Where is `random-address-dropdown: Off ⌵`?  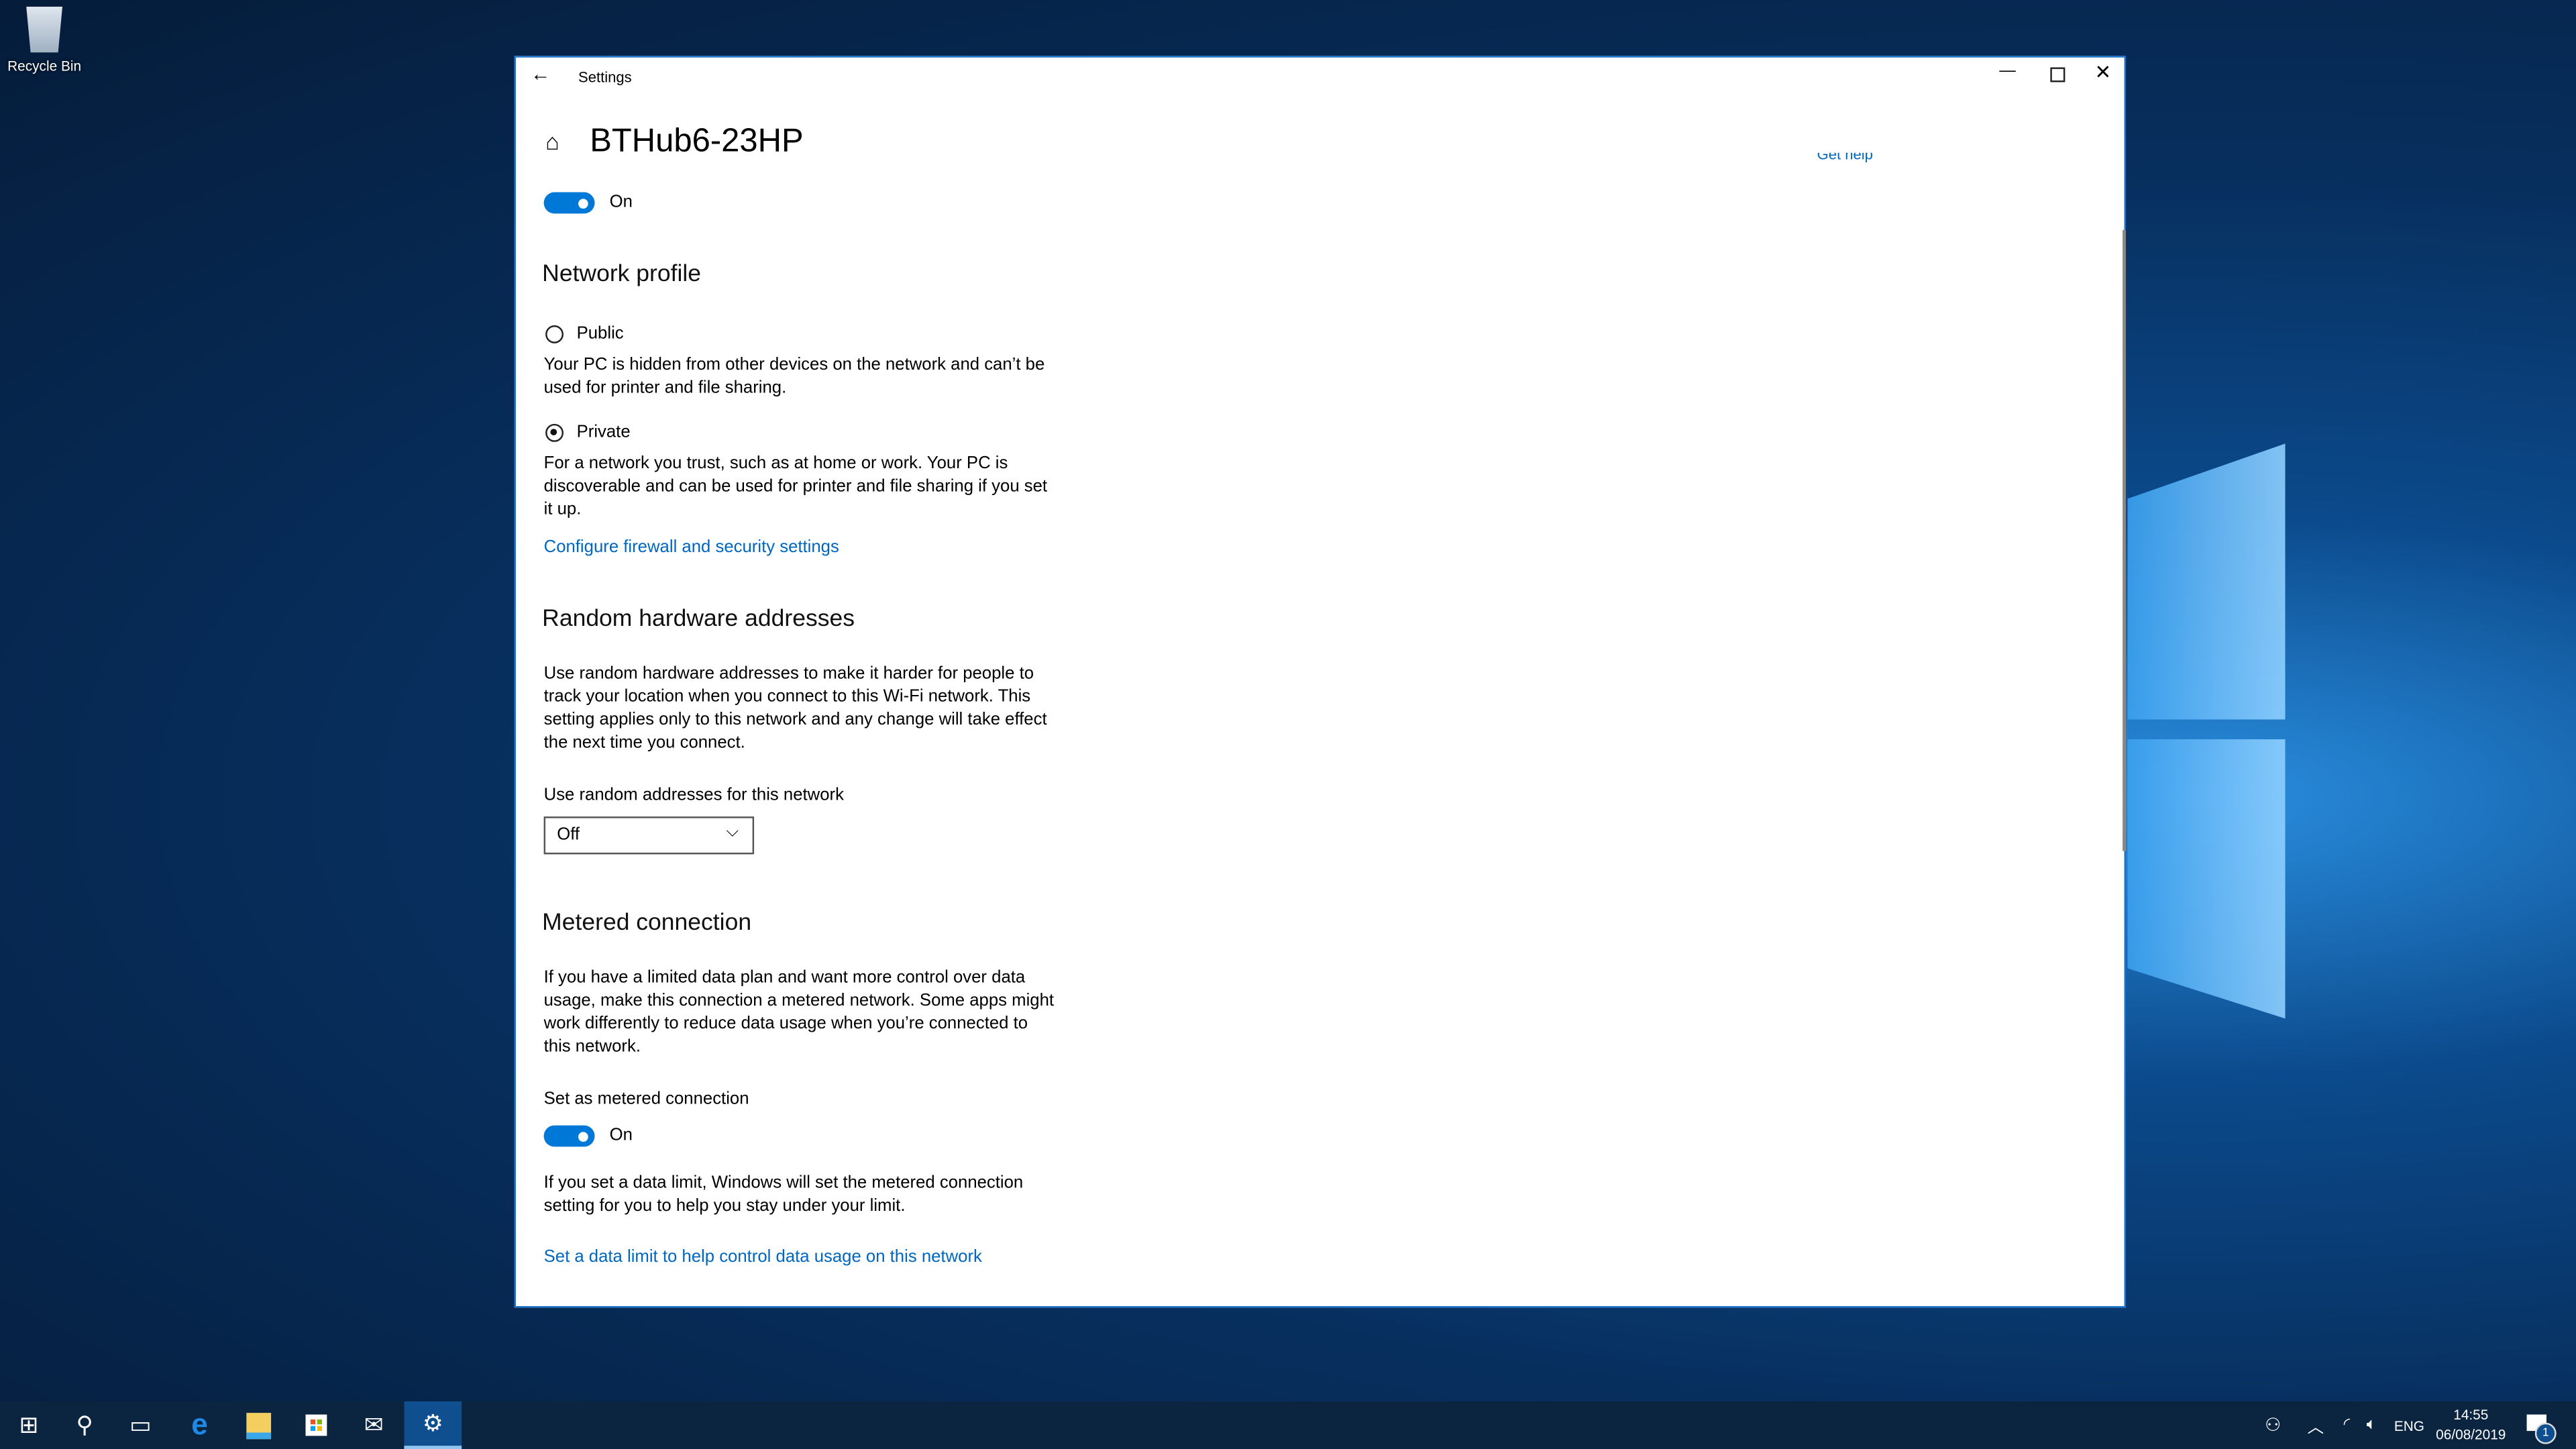 random-address-dropdown: Off ⌵ is located at coordinates (649, 835).